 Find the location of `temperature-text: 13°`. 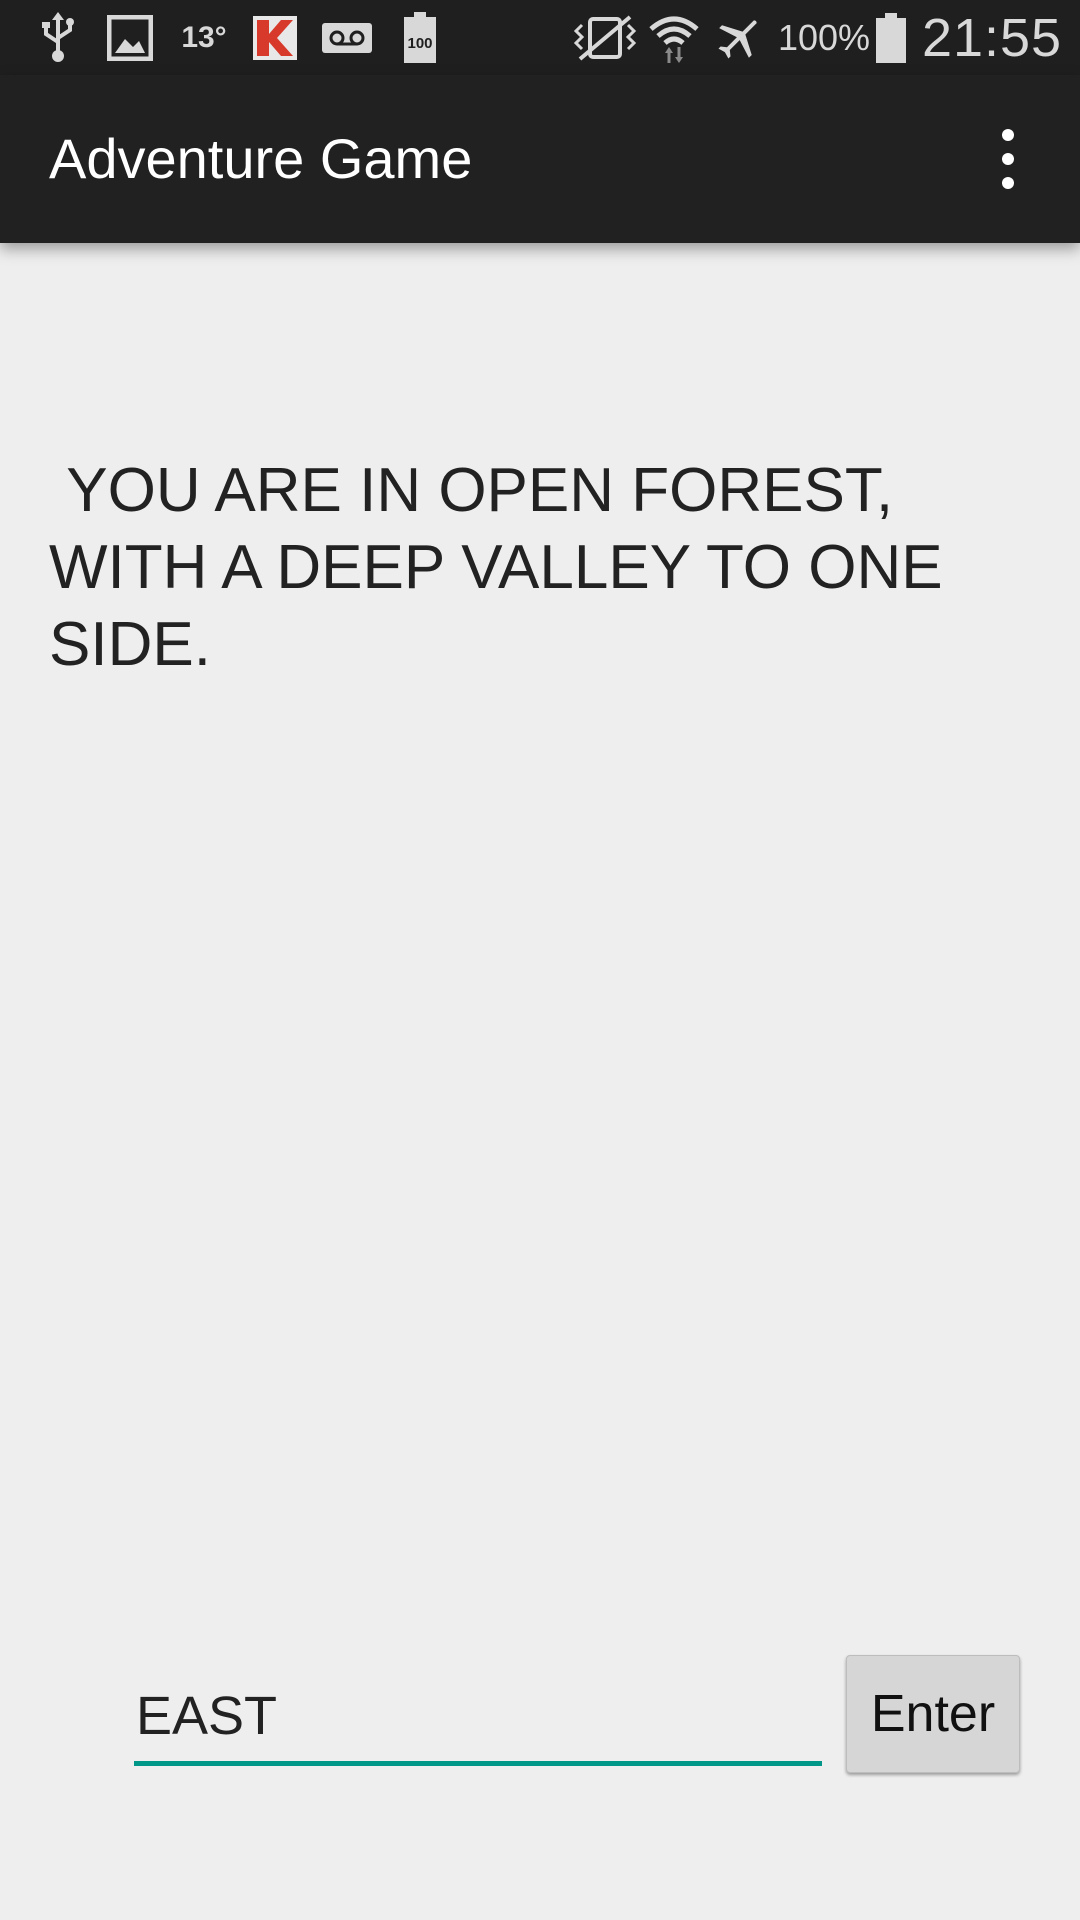

temperature-text: 13° is located at coordinates (204, 37).